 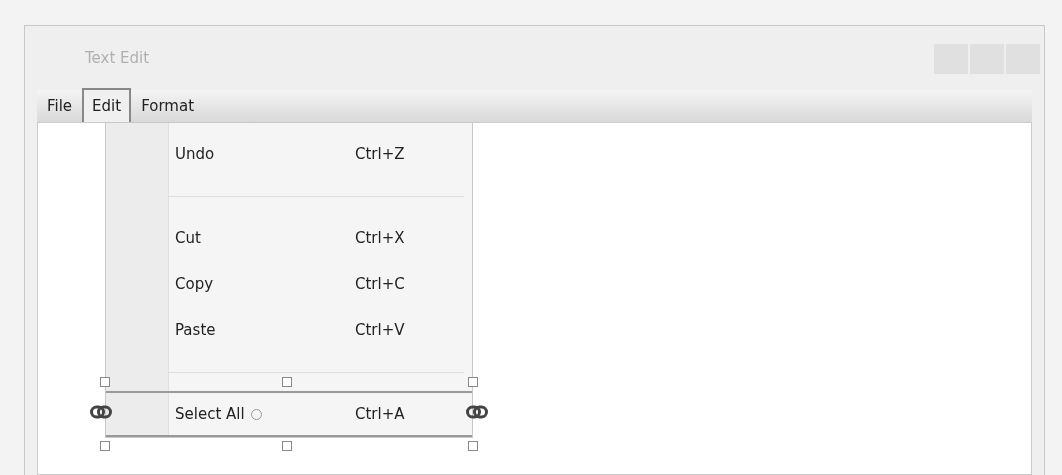 What do you see at coordinates (316, 284) in the screenshot?
I see `menu-option: Copy Ctrl+C` at bounding box center [316, 284].